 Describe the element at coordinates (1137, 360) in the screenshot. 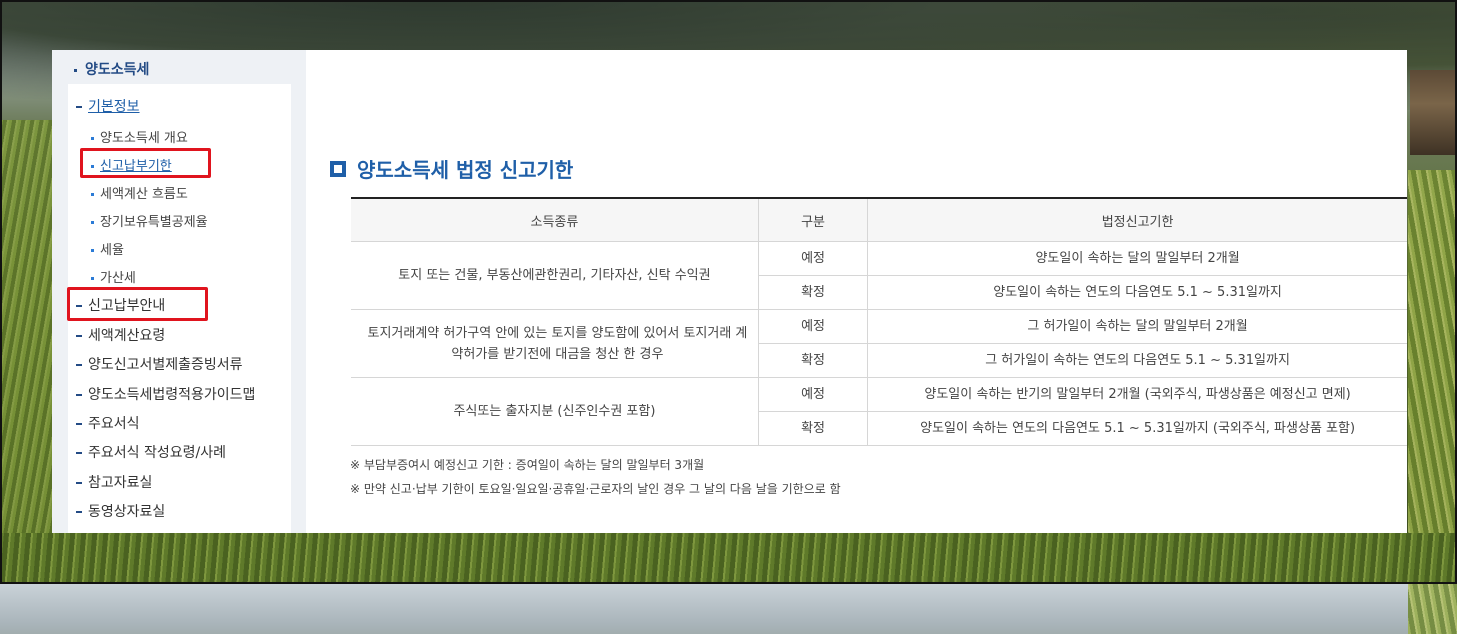

I see `cell-deadline: 그 허가일이 속하는 연도의 다음연도 5.1 ~ 5.31일까지` at that location.